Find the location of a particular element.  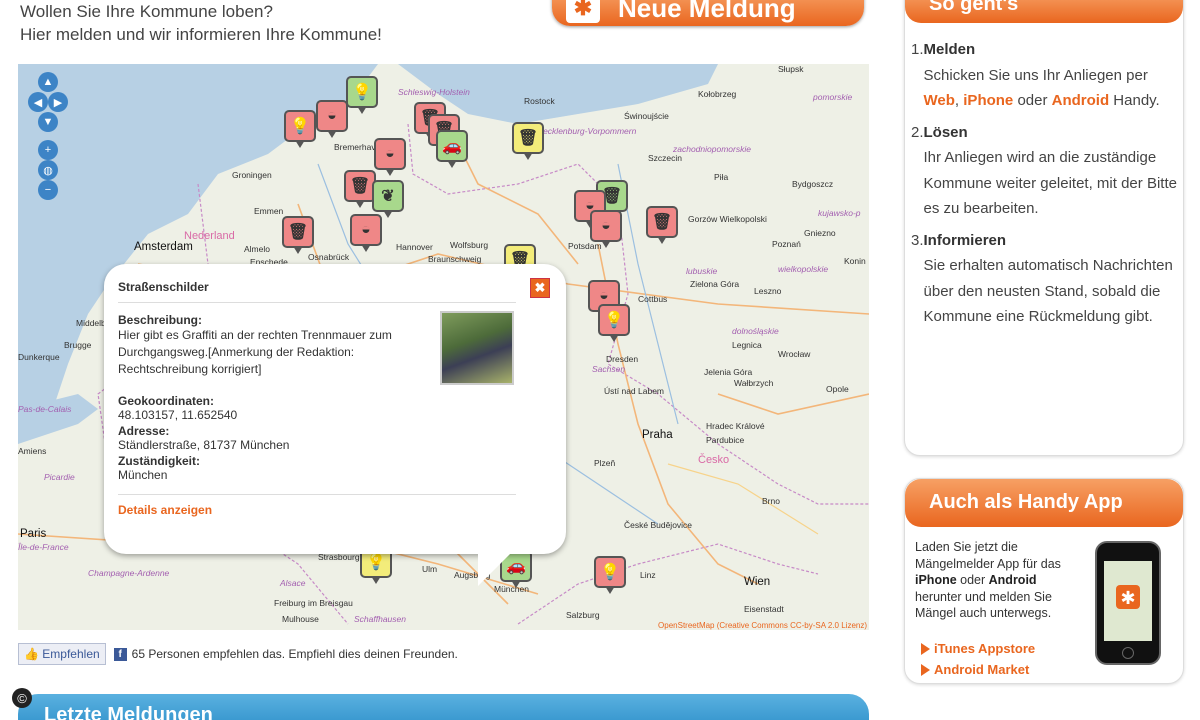

new-report-button: ✱ Neue Meldung is located at coordinates (708, 13).